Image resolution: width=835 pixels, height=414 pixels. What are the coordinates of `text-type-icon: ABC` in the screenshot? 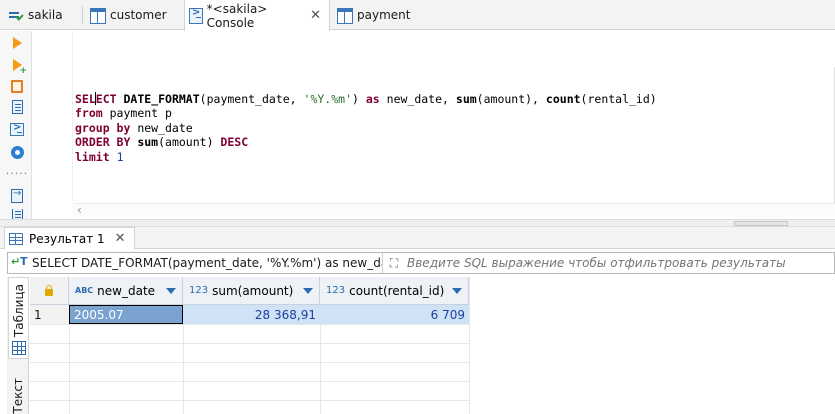 It's located at (84, 290).